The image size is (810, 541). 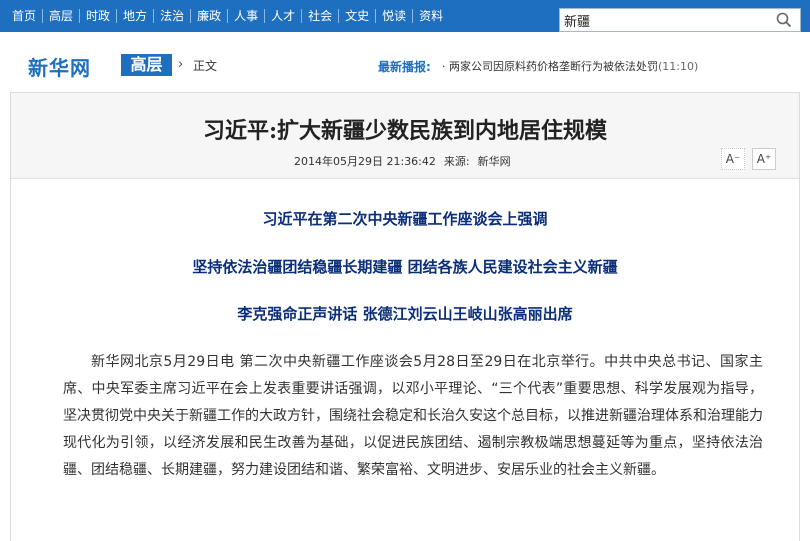 I want to click on nav-anticorruption: 廉政, so click(x=208, y=16).